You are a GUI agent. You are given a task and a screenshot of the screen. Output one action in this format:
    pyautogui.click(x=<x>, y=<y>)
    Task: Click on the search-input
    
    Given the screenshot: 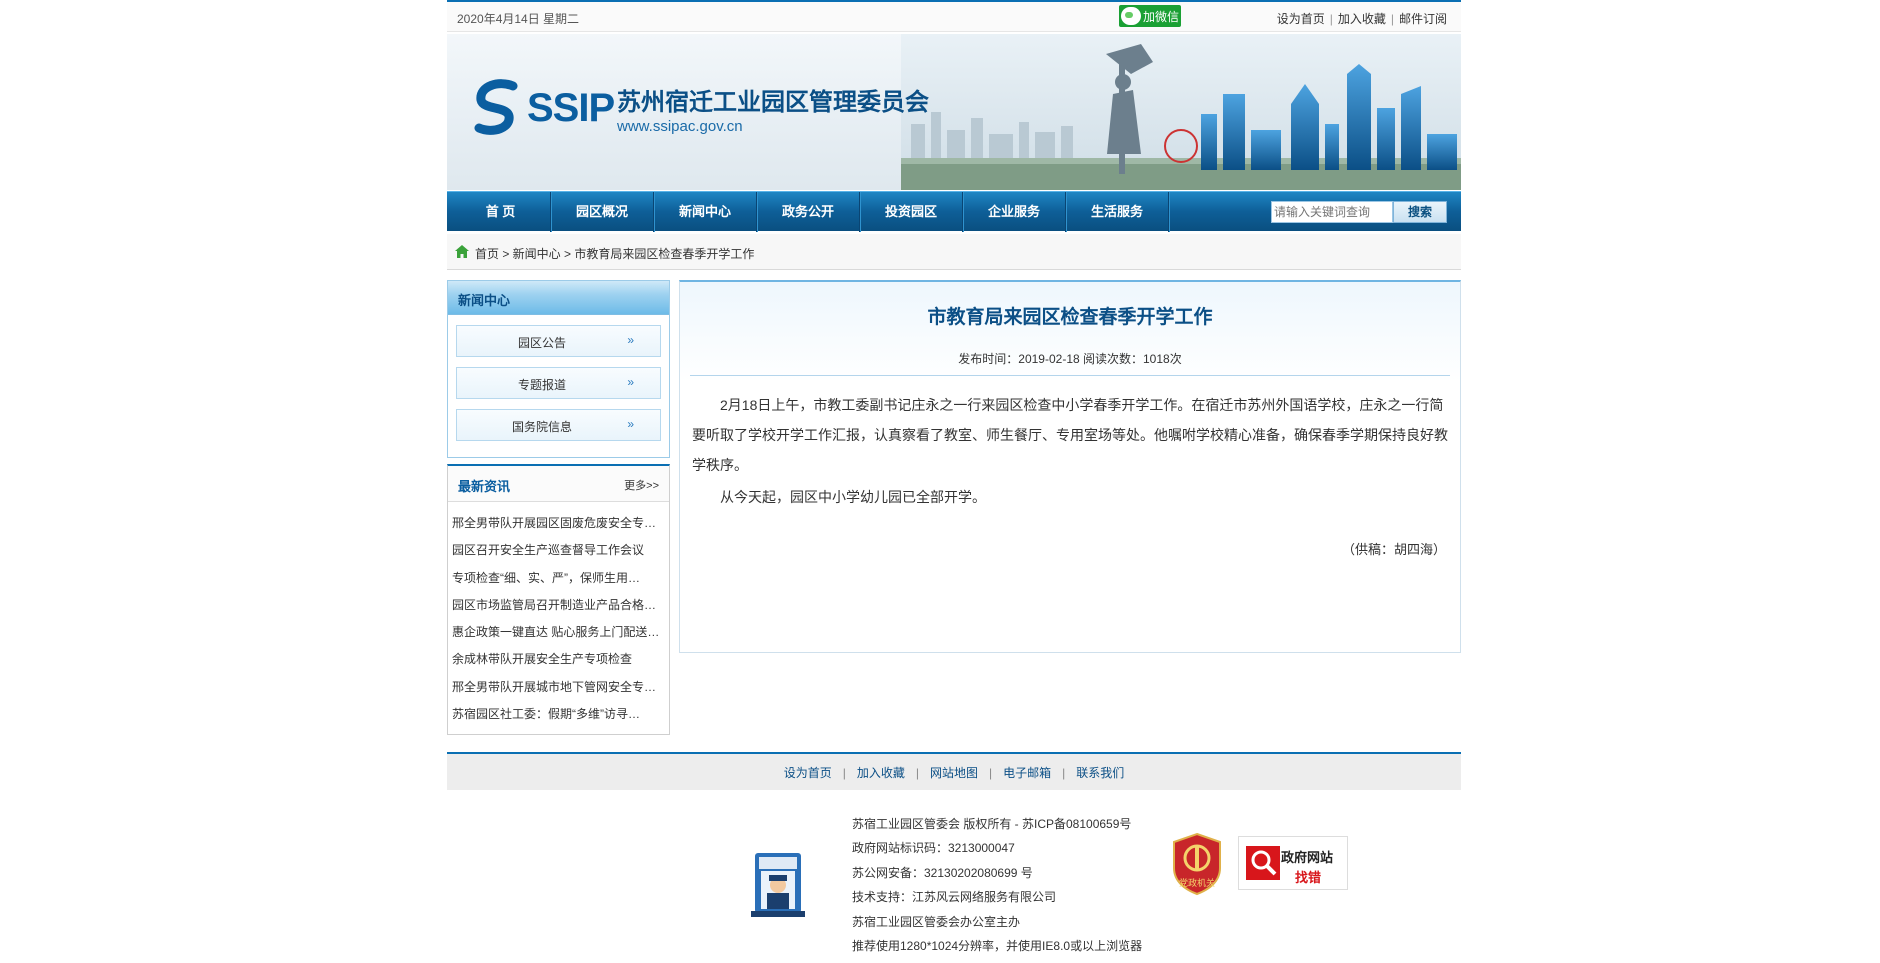 What is the action you would take?
    pyautogui.click(x=1332, y=212)
    